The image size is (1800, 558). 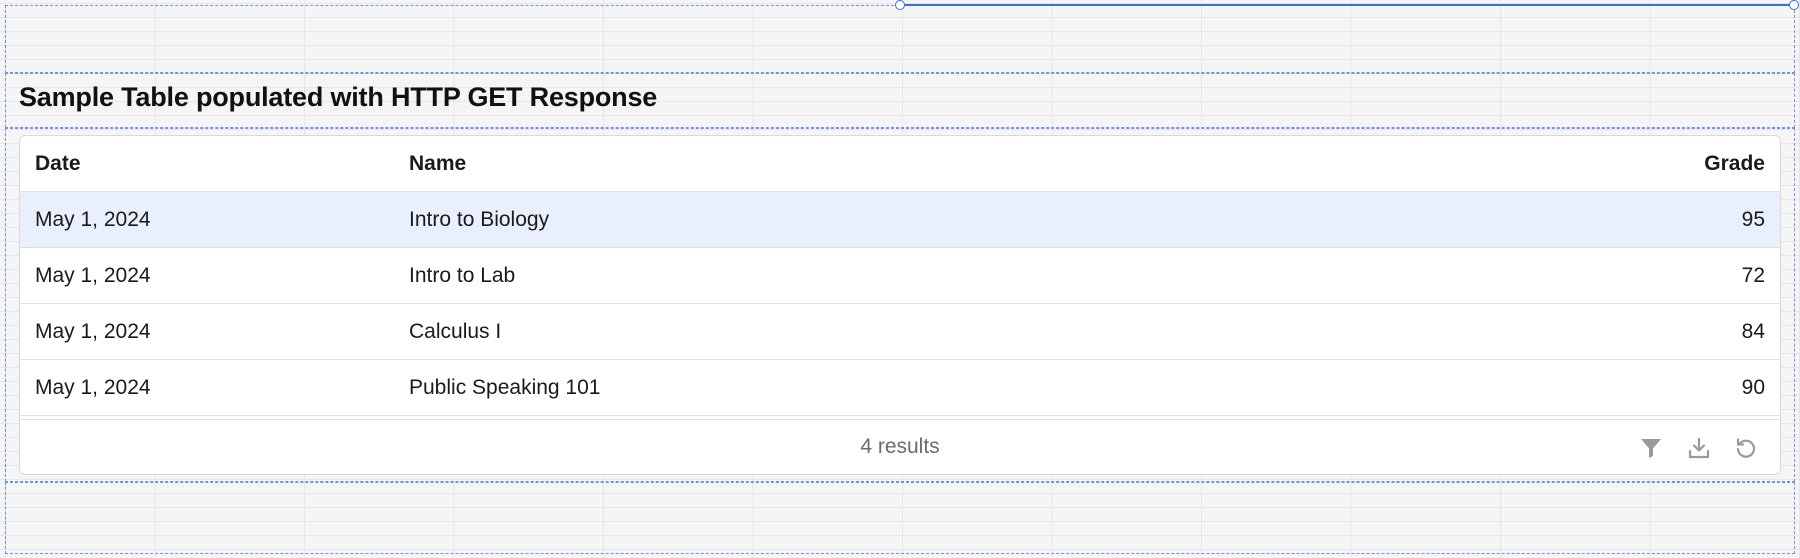 I want to click on table-row: May 1, 2024 Calculus I 84, so click(x=900, y=332).